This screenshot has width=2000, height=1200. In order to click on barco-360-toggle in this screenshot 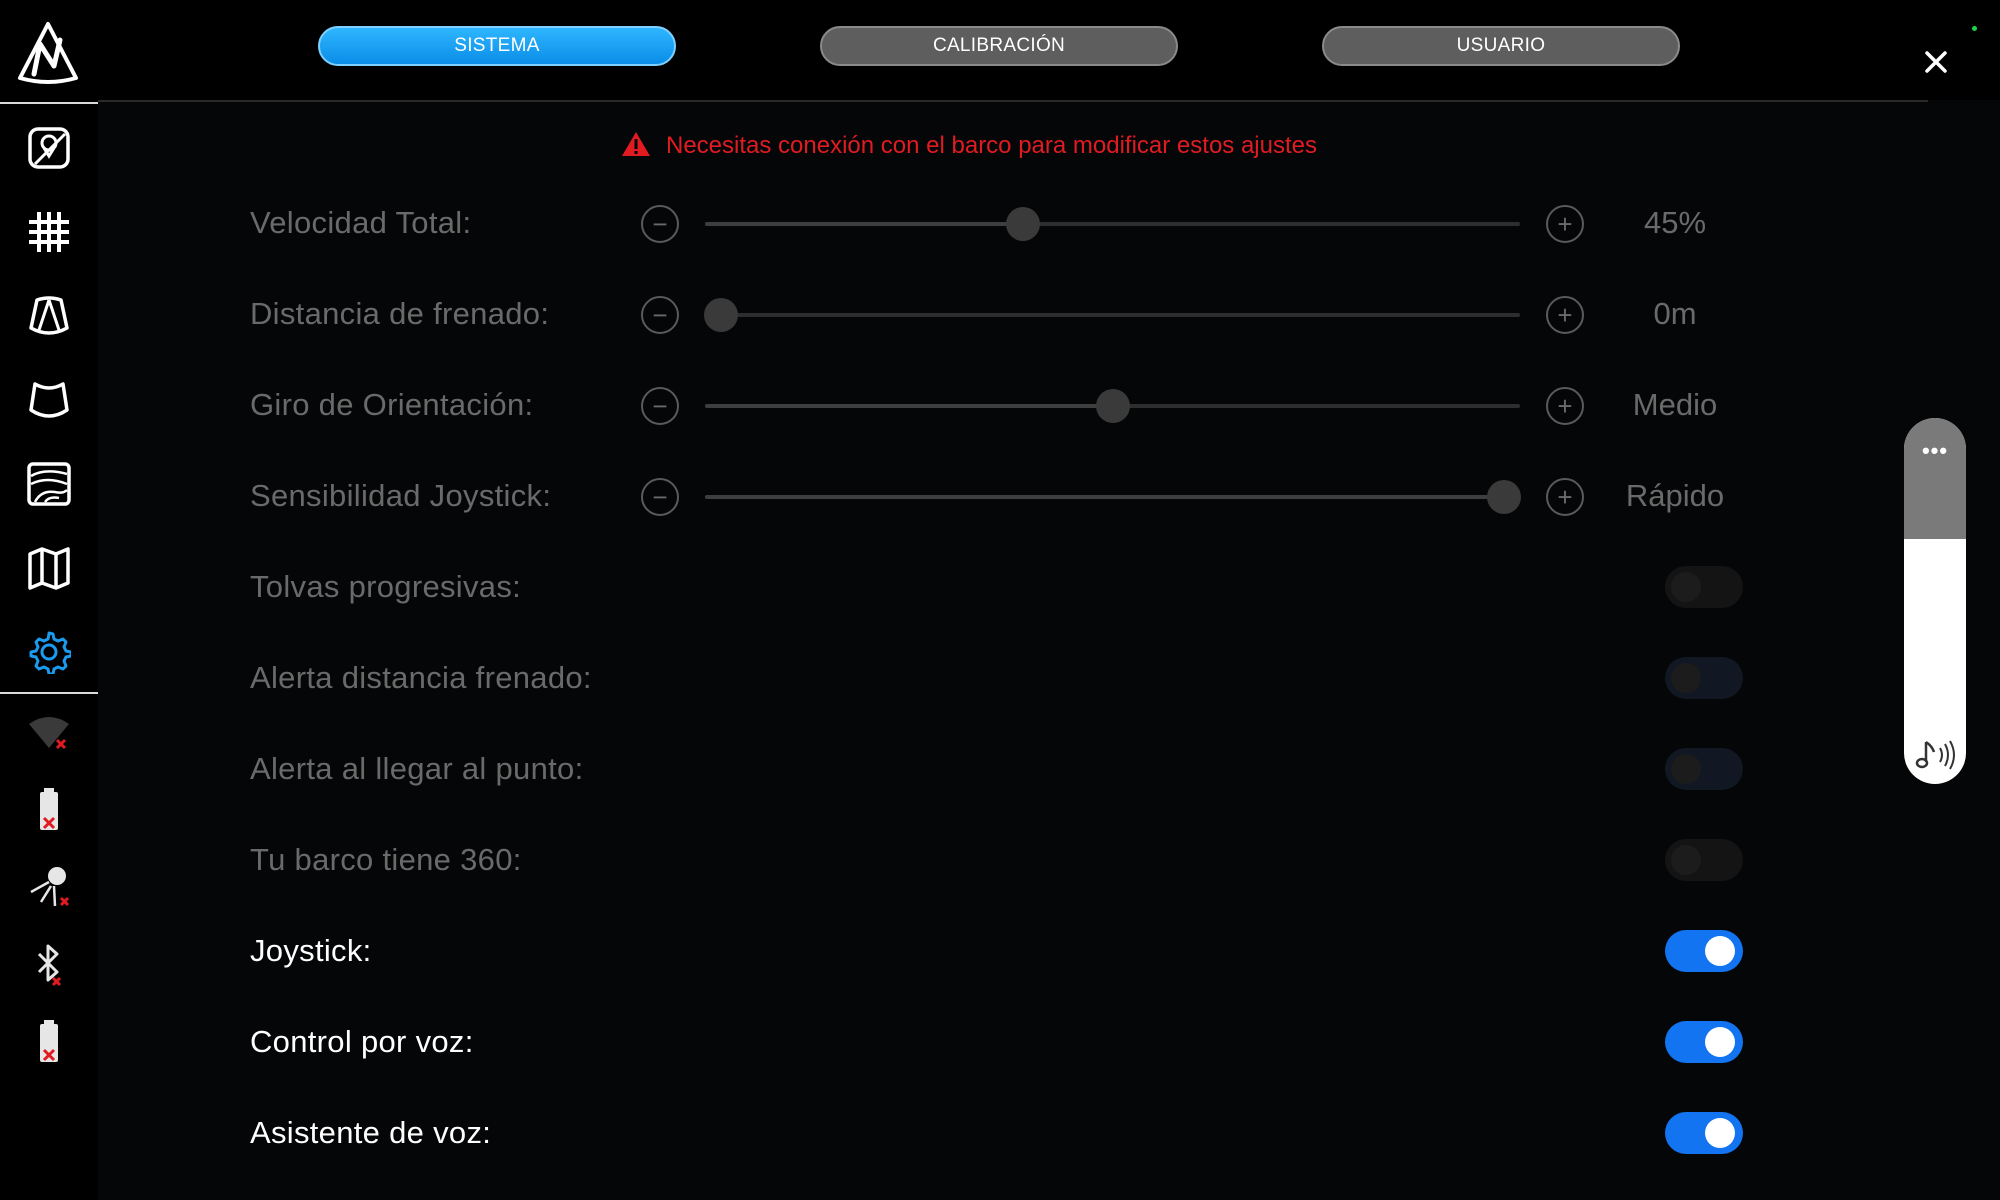, I will do `click(1704, 860)`.